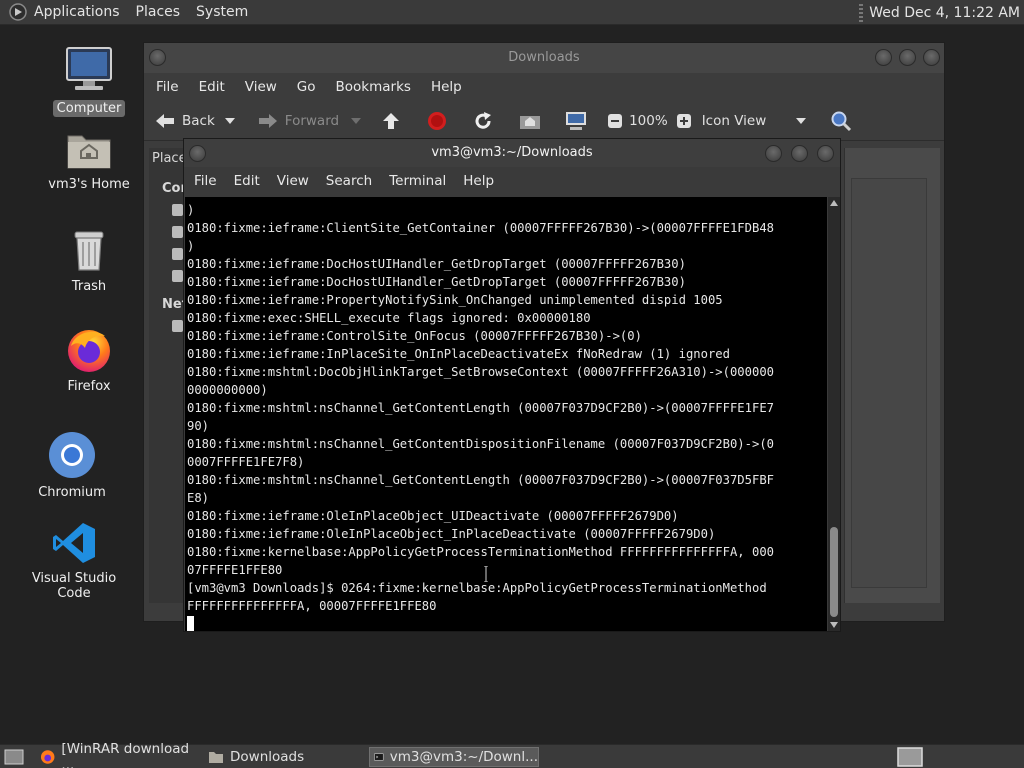 This screenshot has height=768, width=1024. Describe the element at coordinates (89, 108) in the screenshot. I see `desktop-icon-label: Computer` at that location.